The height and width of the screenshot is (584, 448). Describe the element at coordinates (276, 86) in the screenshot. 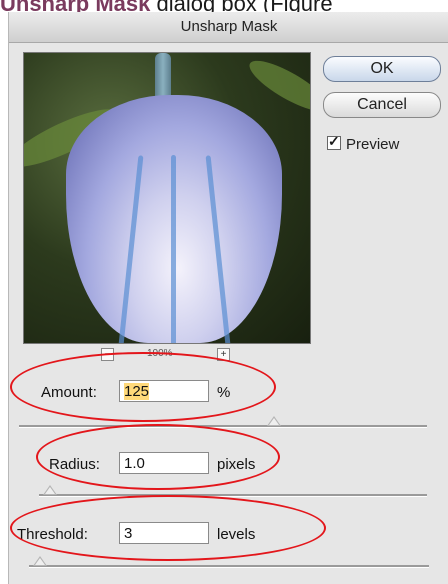

I see `background-leaf` at that location.